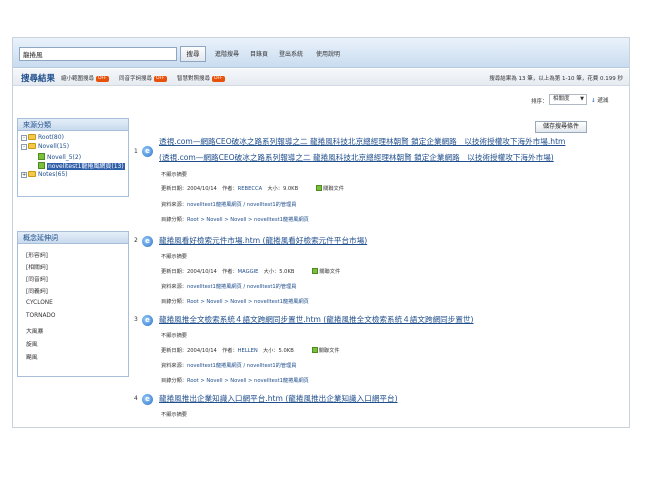  Describe the element at coordinates (37, 254) in the screenshot. I see `concept-item: [形容詞]` at that location.